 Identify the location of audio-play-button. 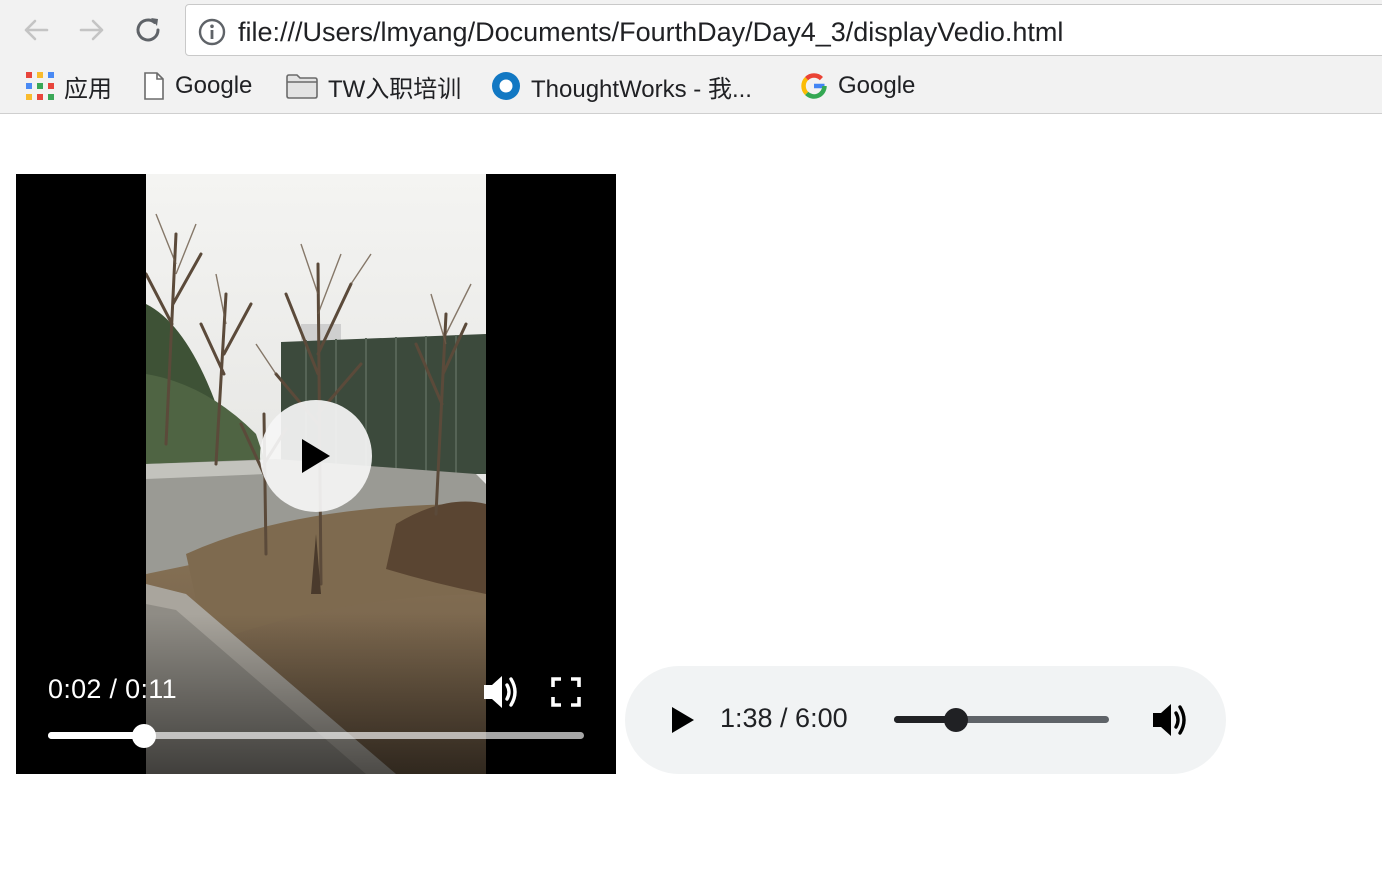
(683, 720).